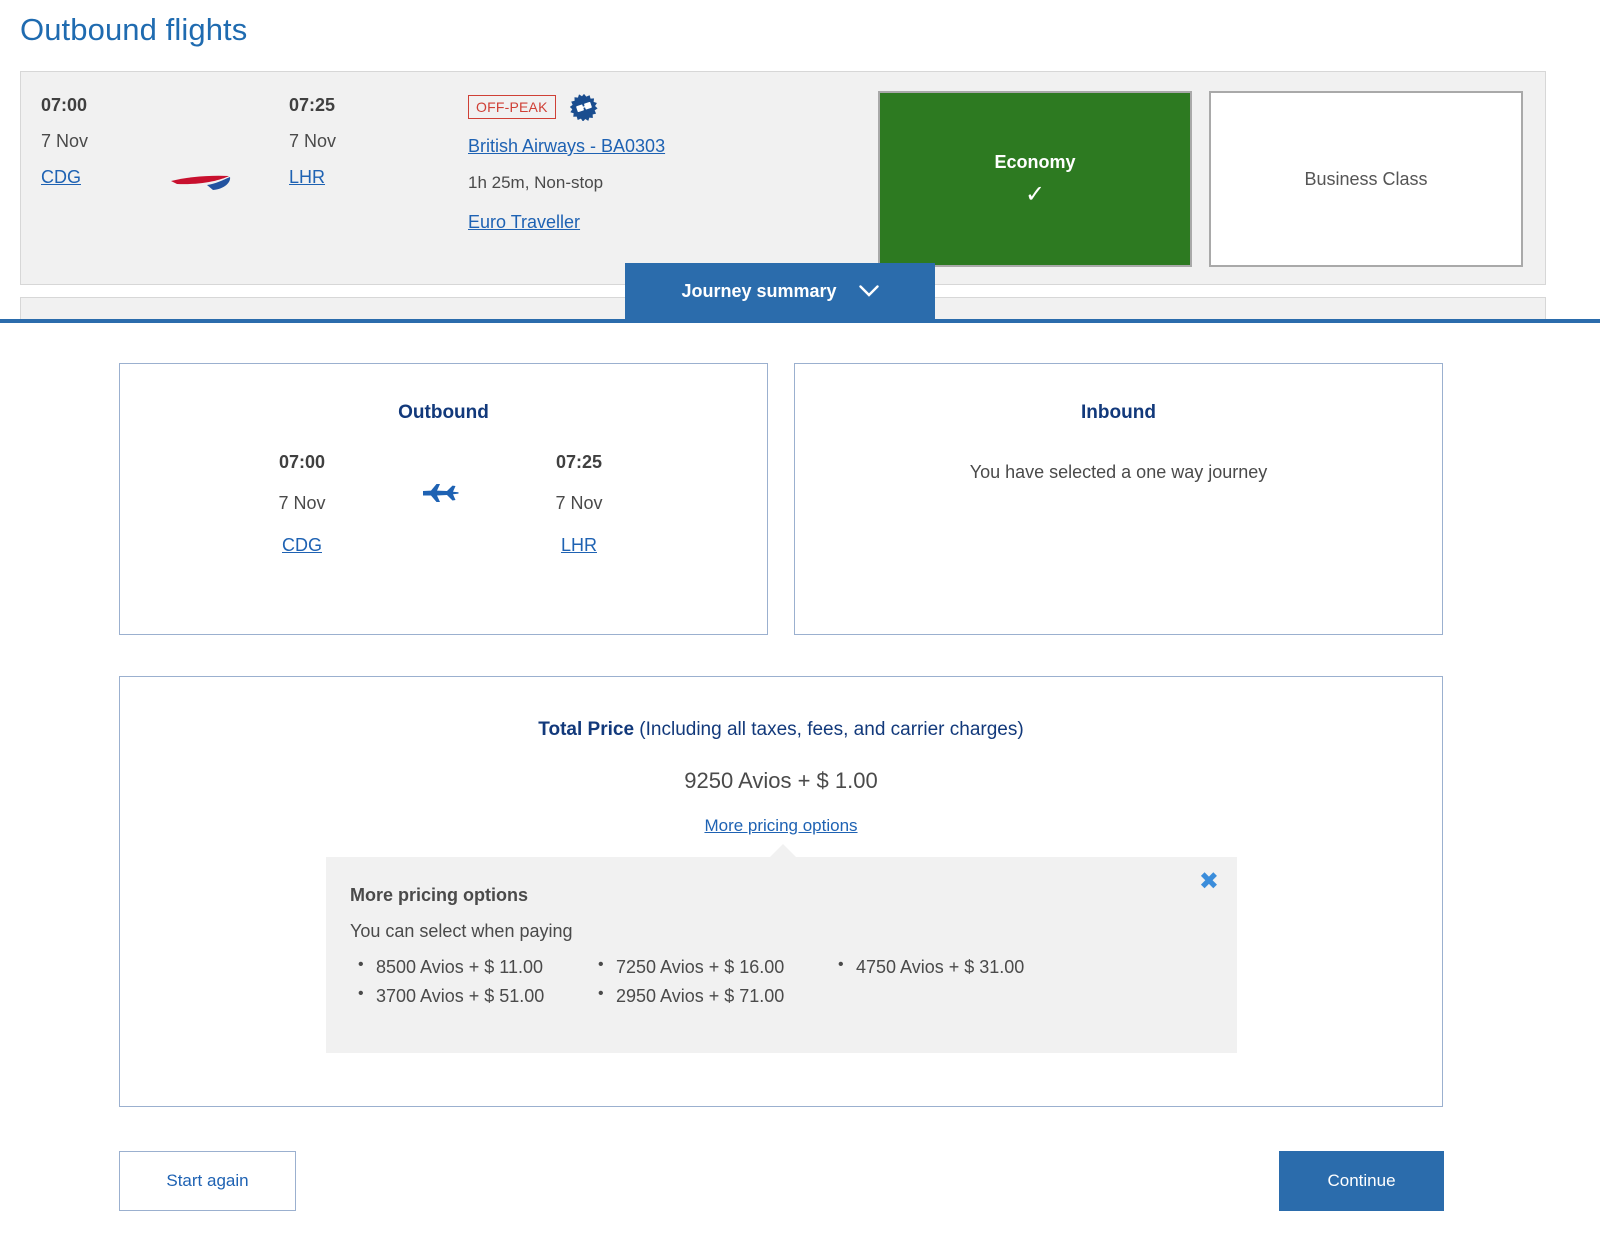 This screenshot has width=1600, height=1251. I want to click on chevron-down-icon, so click(868, 291).